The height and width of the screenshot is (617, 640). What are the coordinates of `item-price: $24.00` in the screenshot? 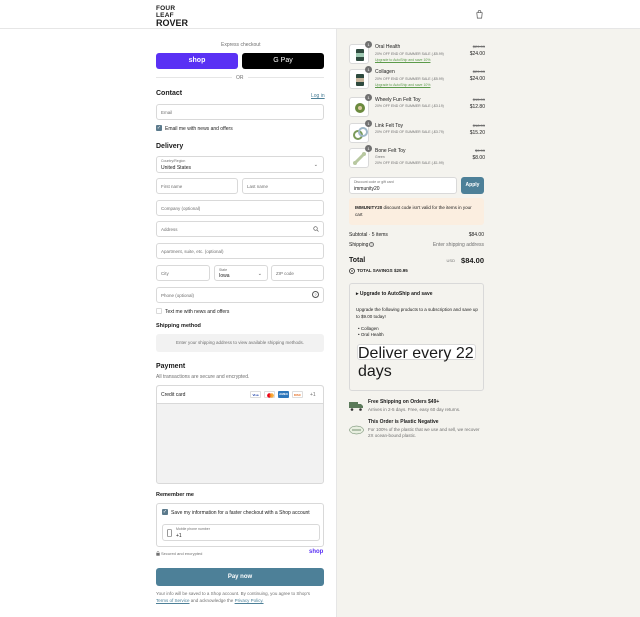 It's located at (477, 54).